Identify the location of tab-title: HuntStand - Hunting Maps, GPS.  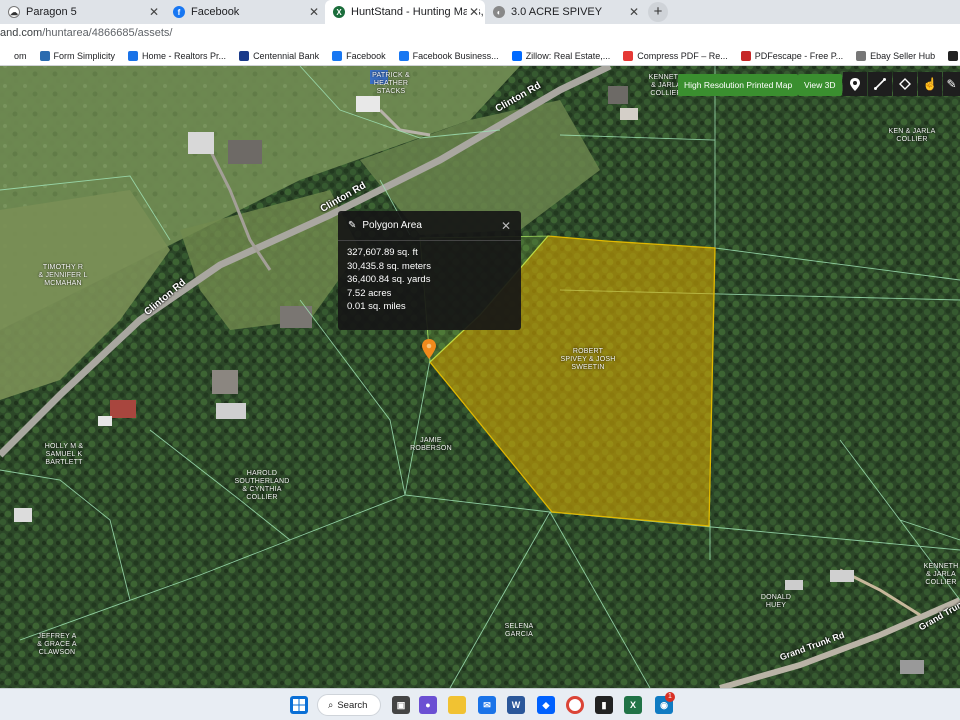
(418, 12).